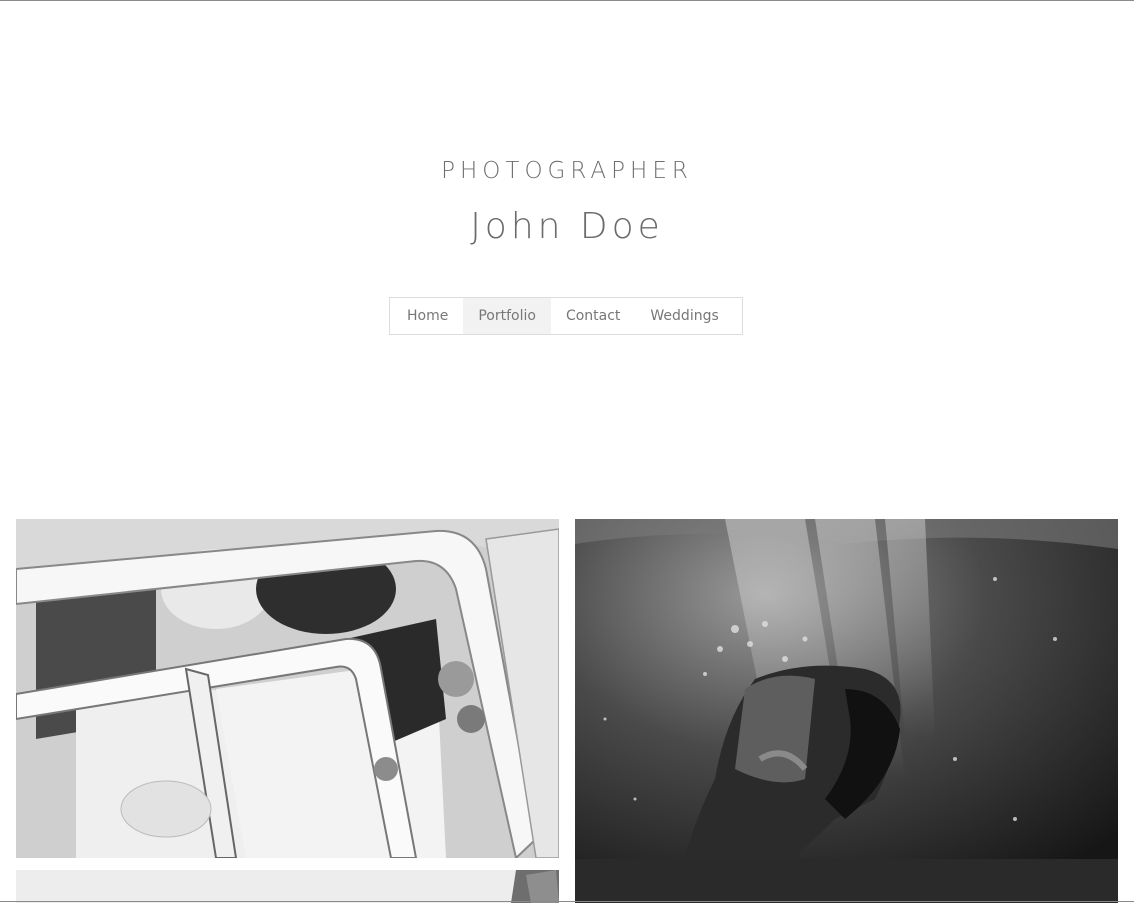 Image resolution: width=1134 pixels, height=903 pixels. I want to click on gallery-photo-partial, so click(287, 886).